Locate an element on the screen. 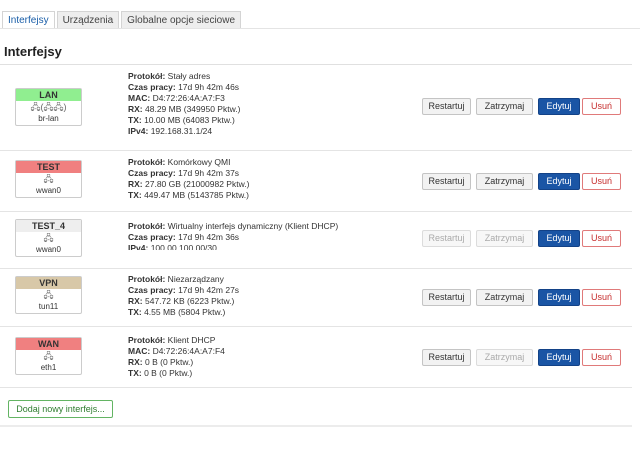 The height and width of the screenshot is (470, 640). status-line: Czas pracy: 17d 9h 42m 37s is located at coordinates (188, 173).